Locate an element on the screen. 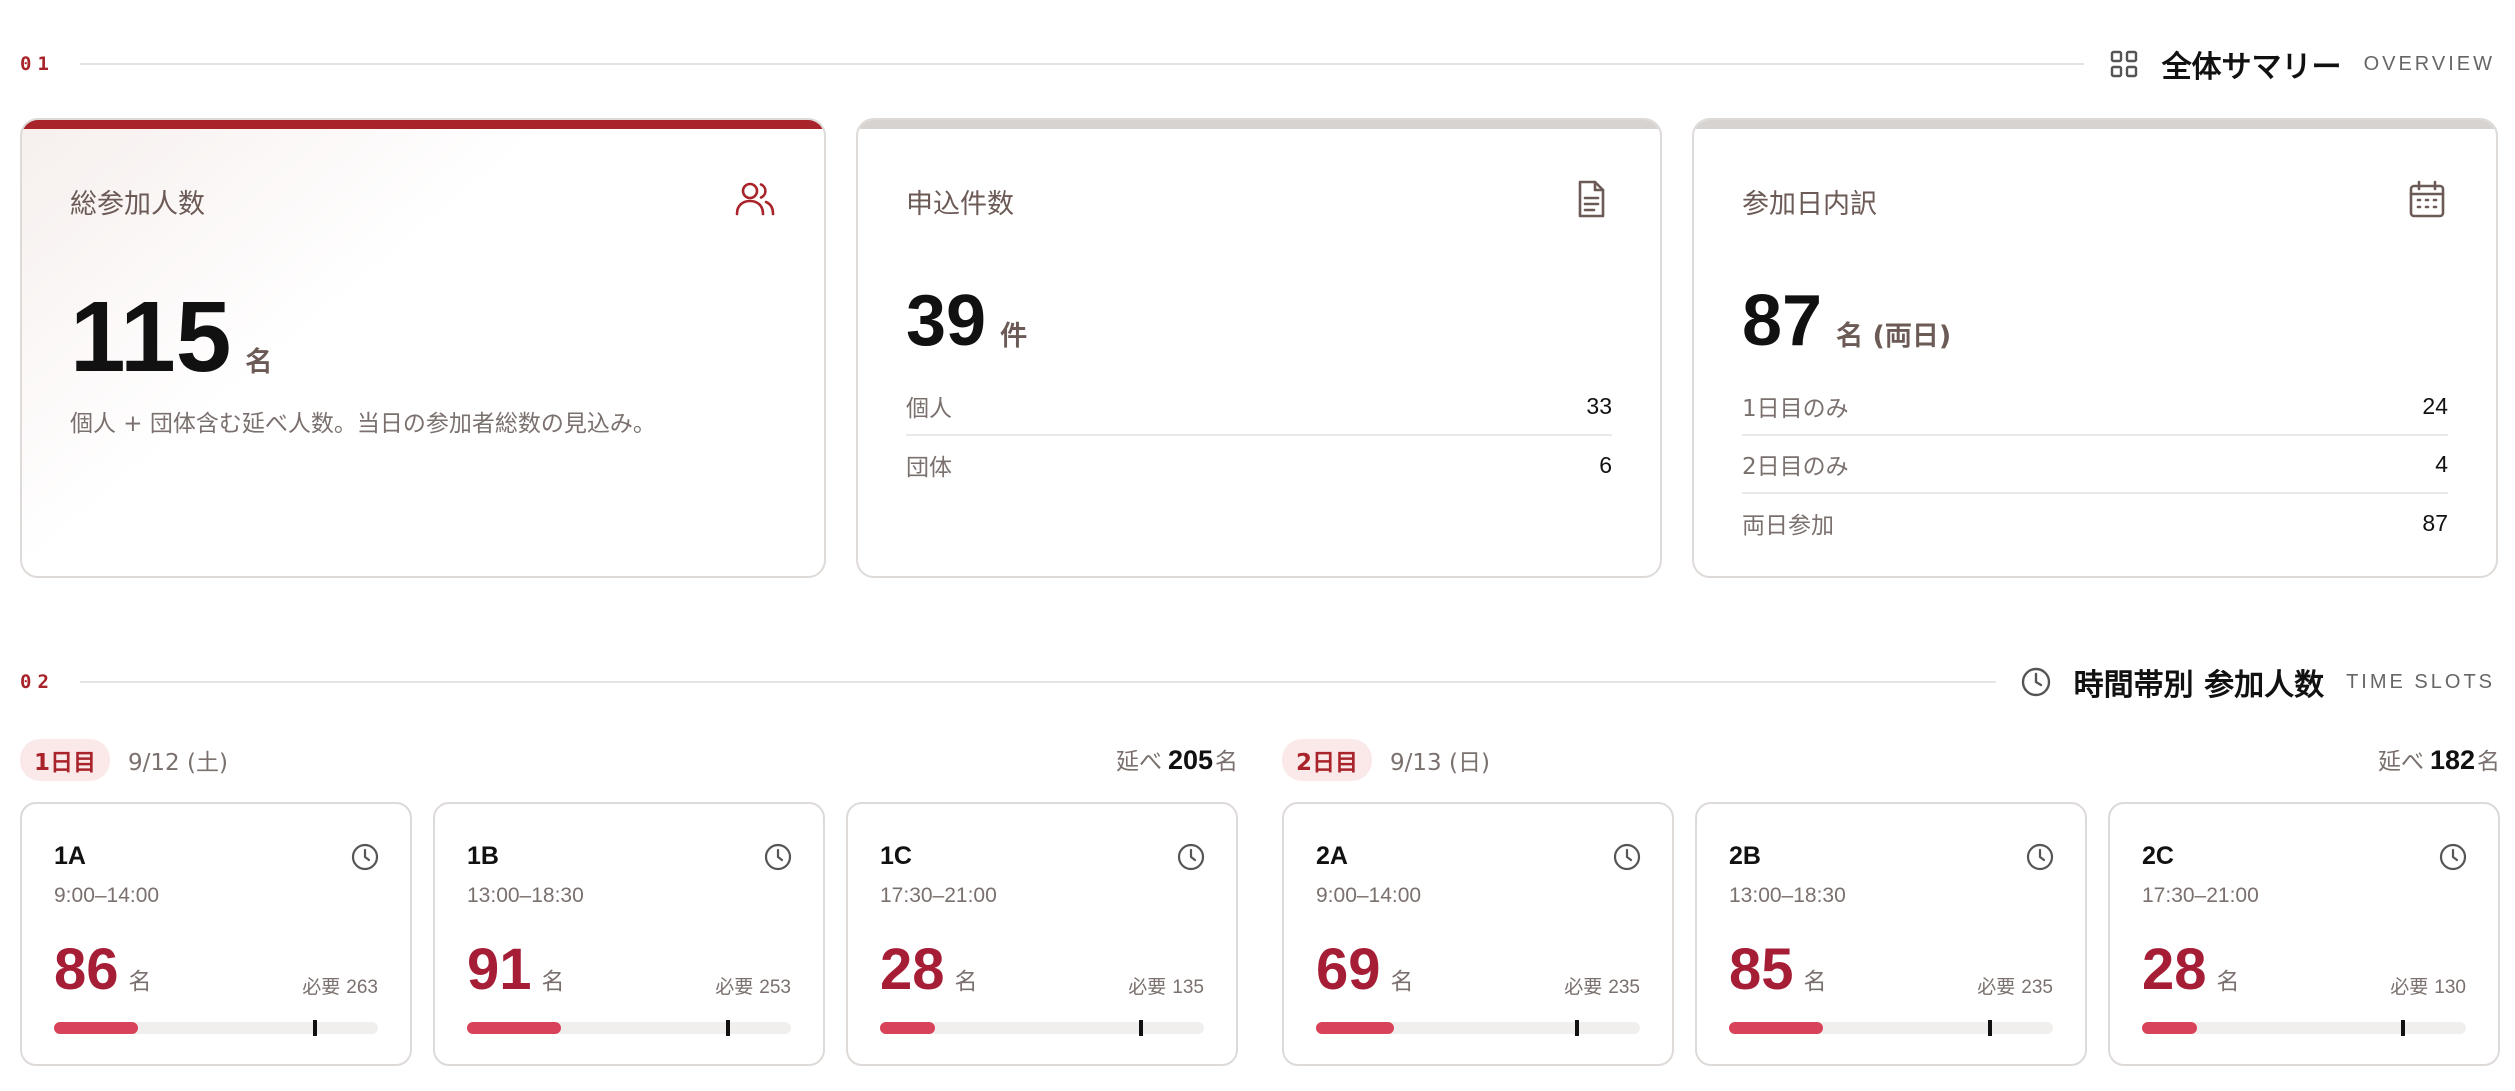 The height and width of the screenshot is (1091, 2515). slot-name: 2A is located at coordinates (1332, 856).